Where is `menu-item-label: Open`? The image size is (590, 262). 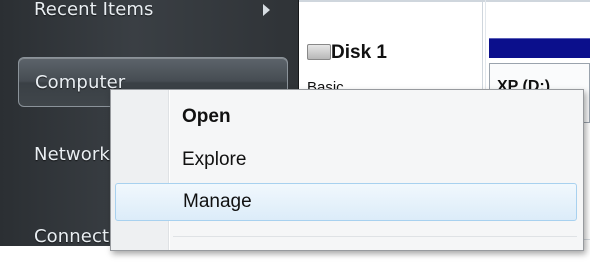
menu-item-label: Open is located at coordinates (206, 116).